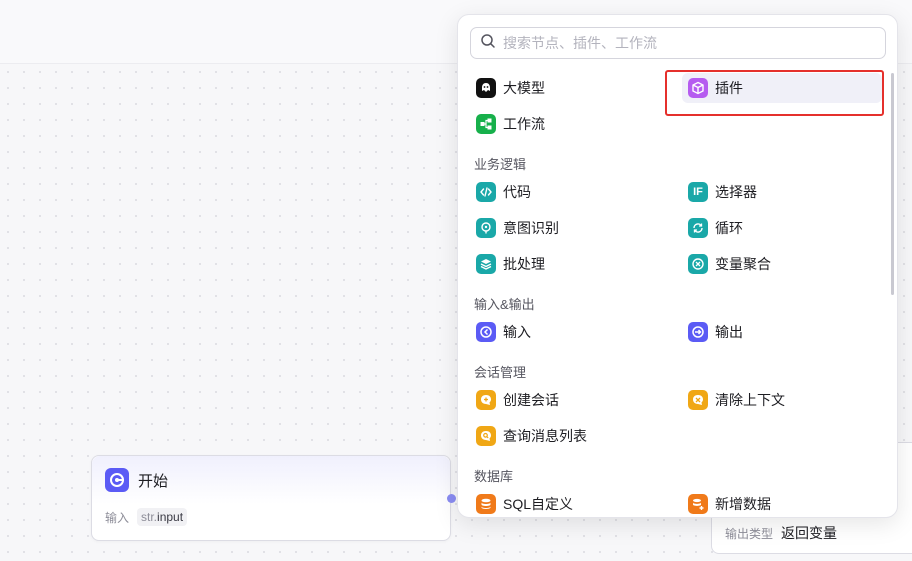  What do you see at coordinates (486, 332) in the screenshot?
I see `input-icon` at bounding box center [486, 332].